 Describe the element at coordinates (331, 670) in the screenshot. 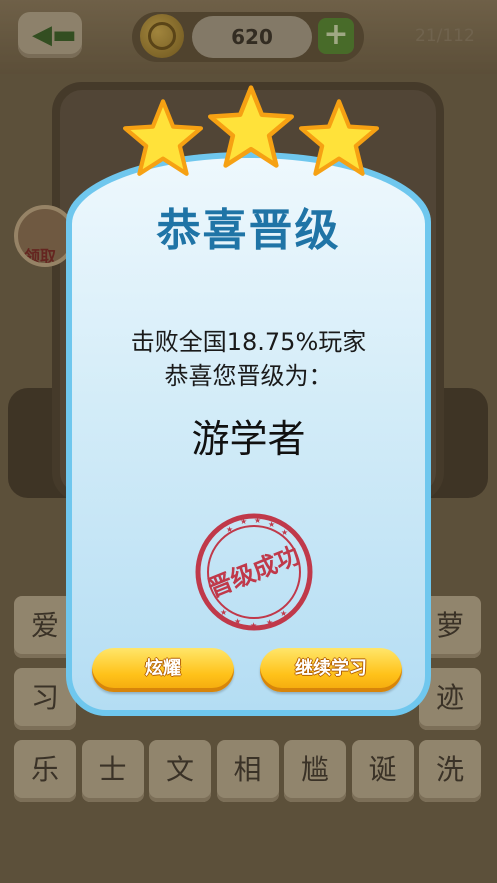

I see `continue-button: 继续学习` at that location.